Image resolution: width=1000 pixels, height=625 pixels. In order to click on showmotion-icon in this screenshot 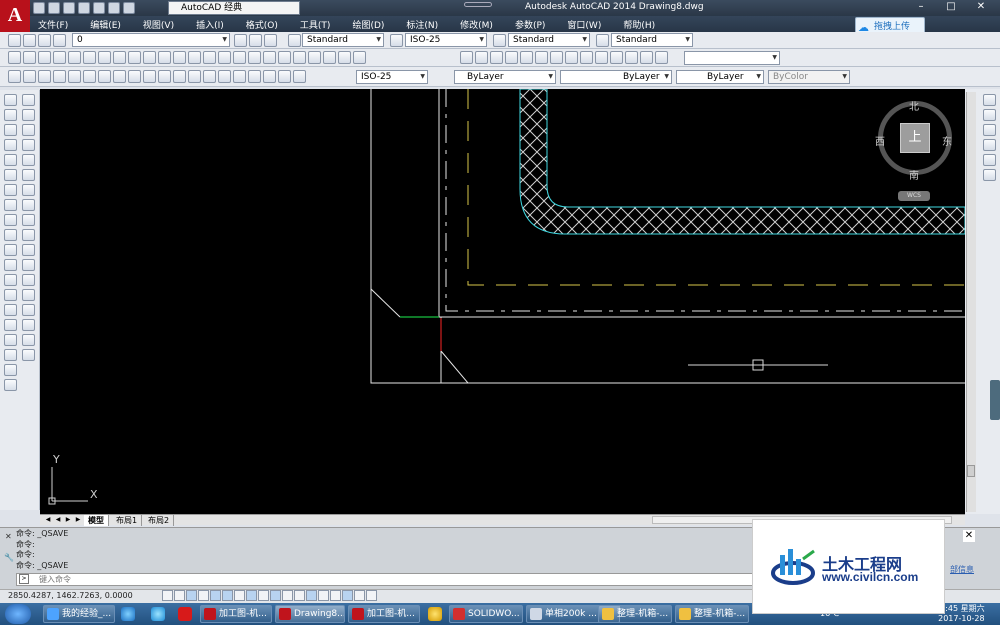, I will do `click(989, 145)`.